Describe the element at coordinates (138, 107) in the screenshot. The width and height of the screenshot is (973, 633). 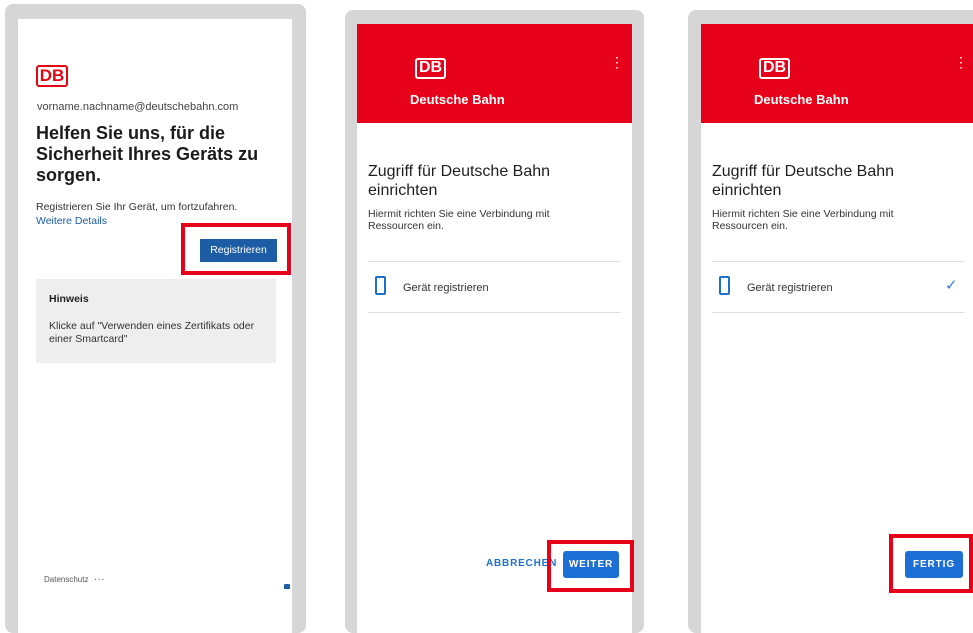
I see `account-email: vorname.nachname@deutschebahn.com` at that location.